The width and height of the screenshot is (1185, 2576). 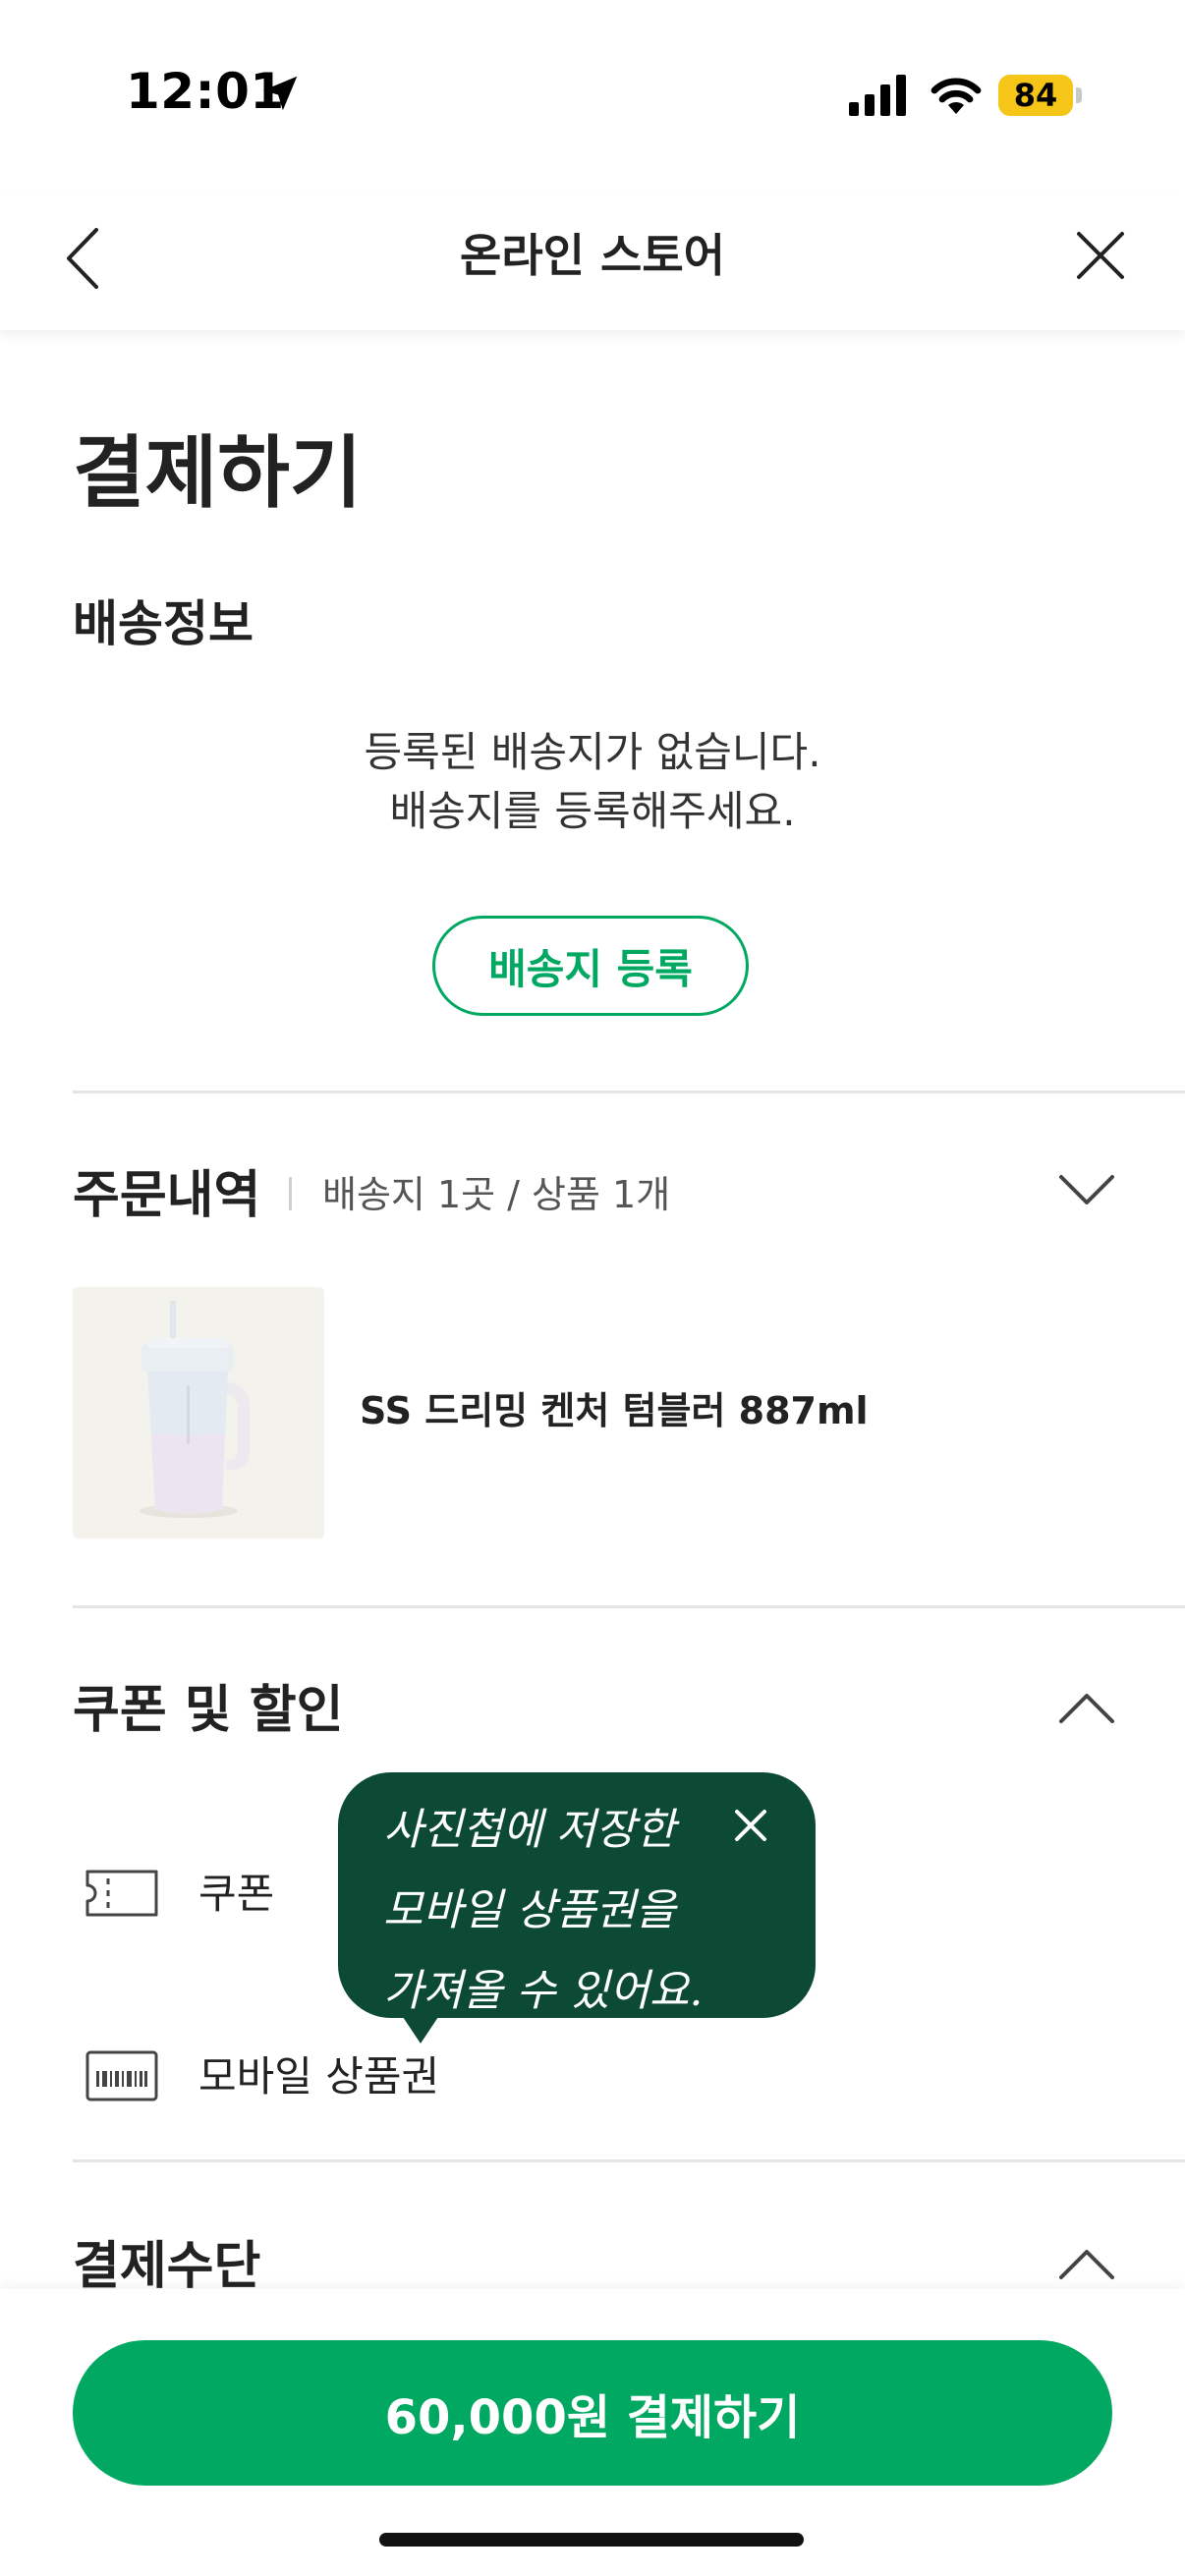 What do you see at coordinates (878, 95) in the screenshot?
I see `cellular-signal-icon` at bounding box center [878, 95].